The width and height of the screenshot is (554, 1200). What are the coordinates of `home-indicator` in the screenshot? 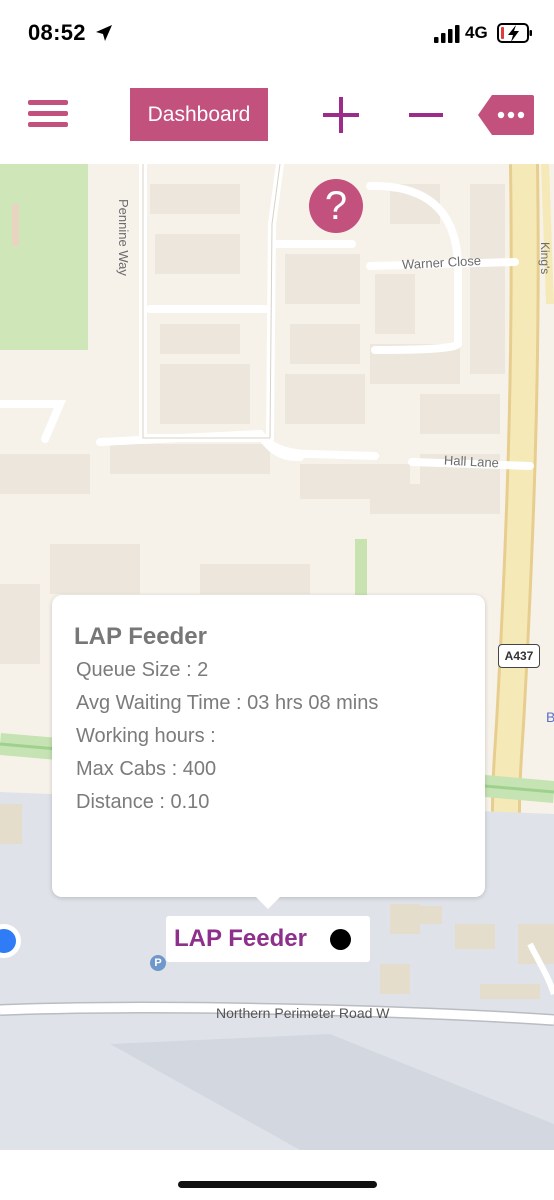 It's located at (277, 1184).